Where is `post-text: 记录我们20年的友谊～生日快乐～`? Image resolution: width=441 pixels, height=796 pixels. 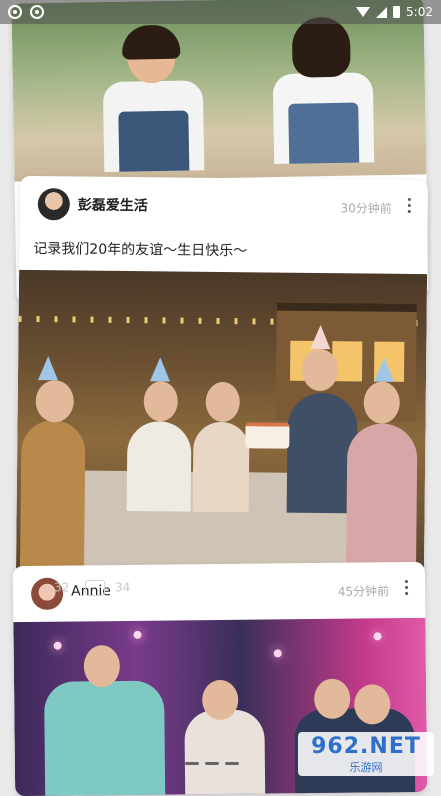 post-text: 记录我们20年的友谊～生日快乐～ is located at coordinates (140, 250).